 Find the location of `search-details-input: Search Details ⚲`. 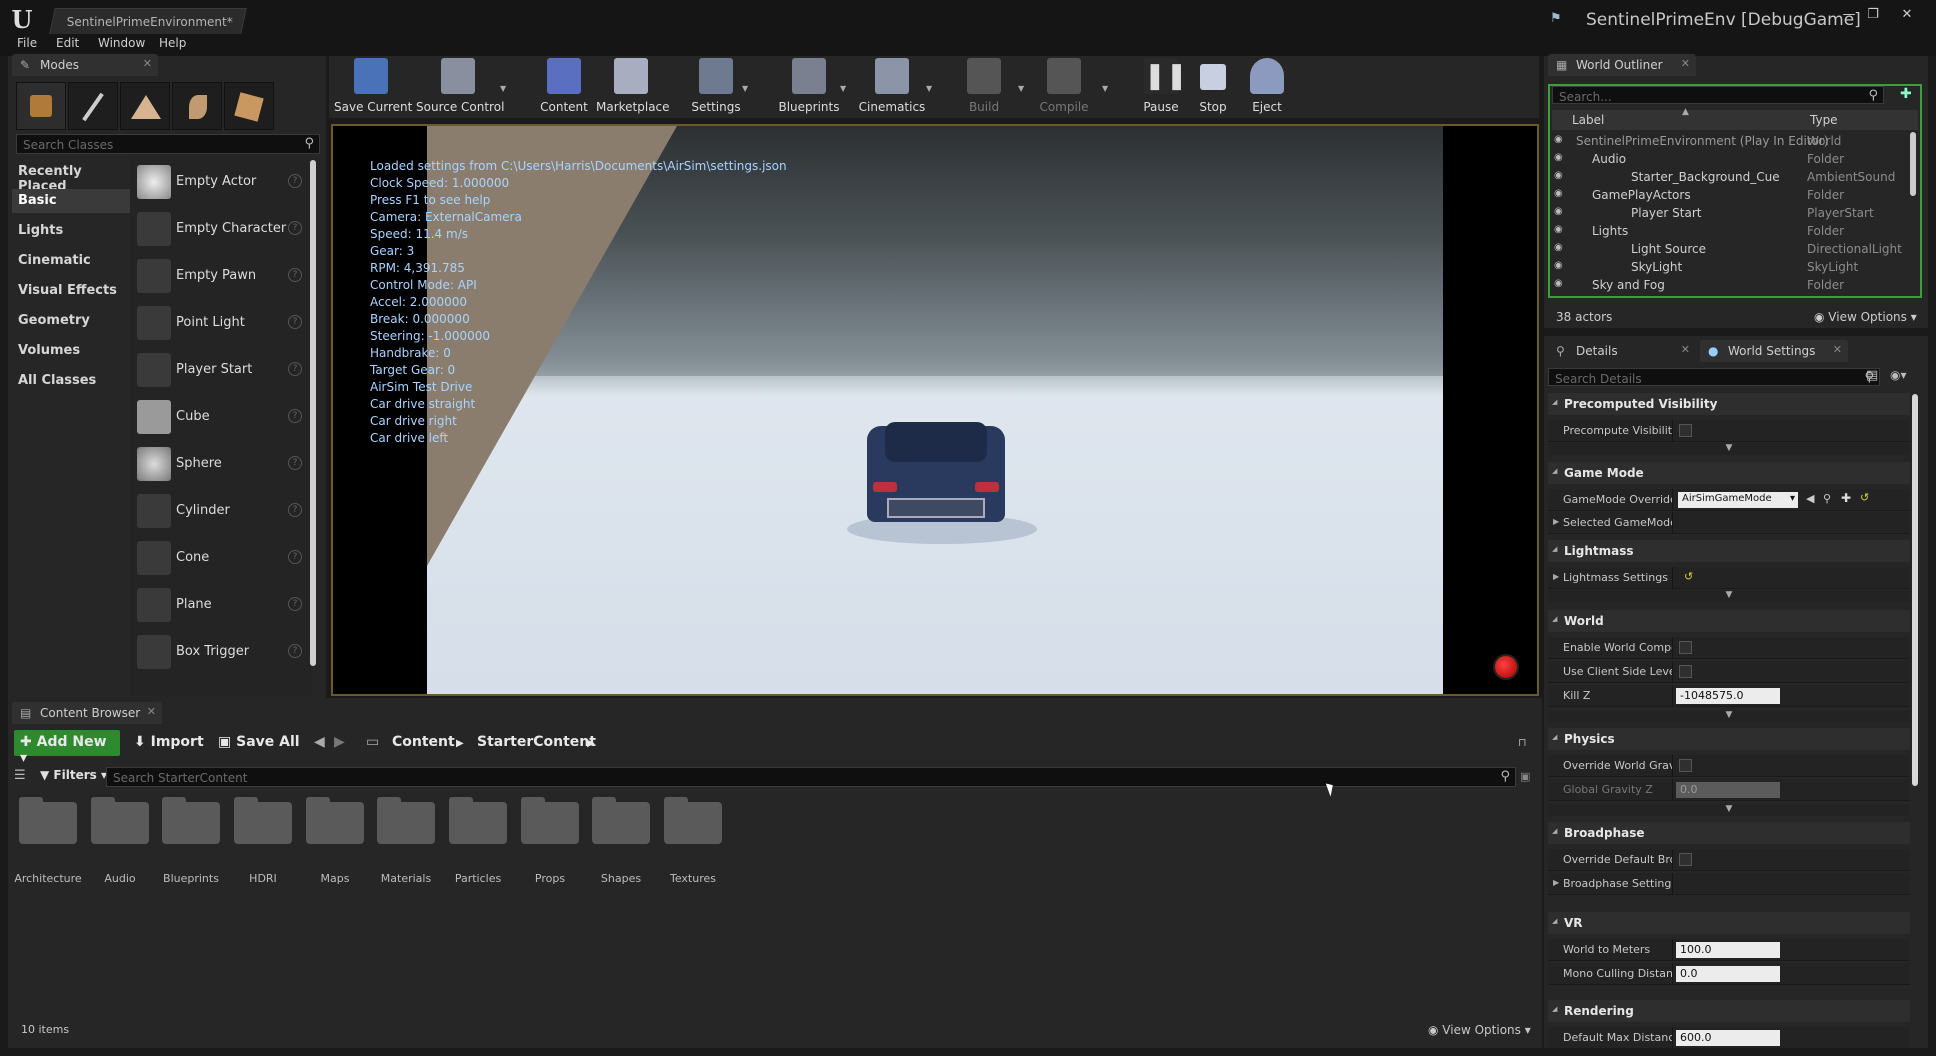

search-details-input: Search Details ⚲ is located at coordinates (1714, 377).